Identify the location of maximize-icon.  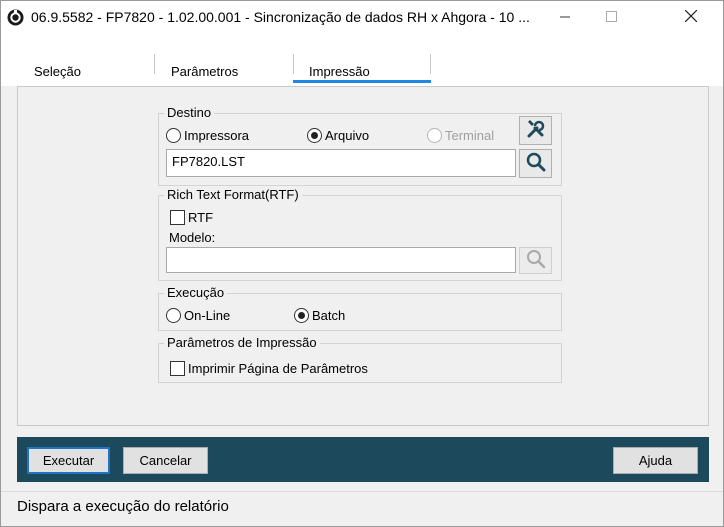
(611, 17).